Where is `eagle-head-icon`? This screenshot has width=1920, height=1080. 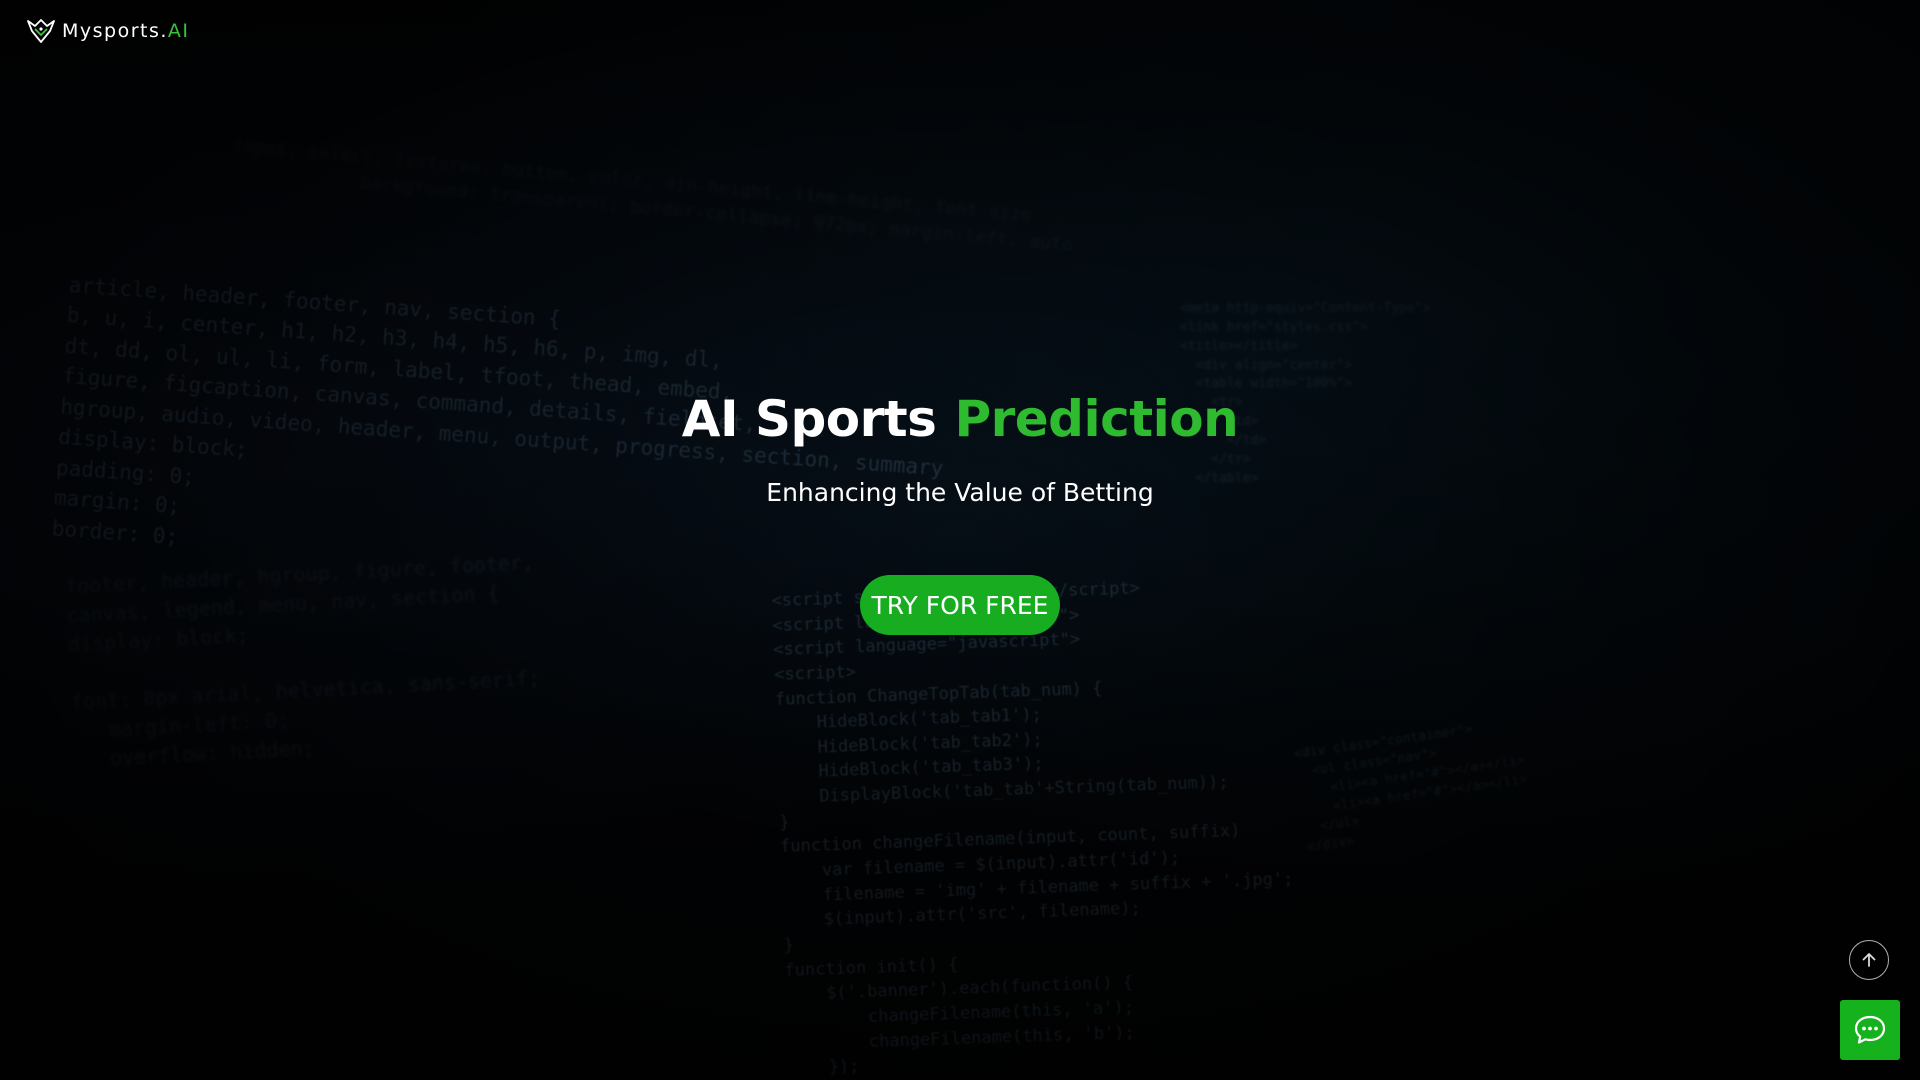
eagle-head-icon is located at coordinates (41, 31).